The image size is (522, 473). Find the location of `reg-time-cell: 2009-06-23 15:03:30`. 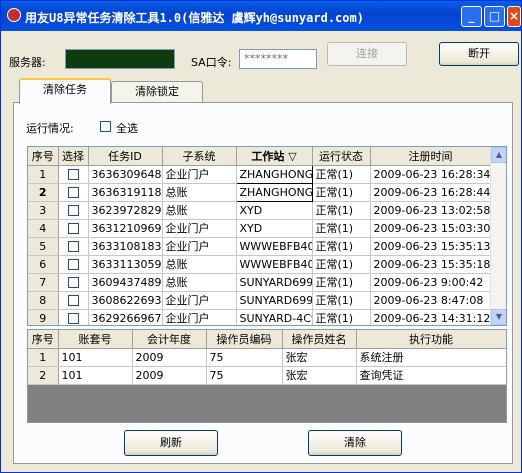

reg-time-cell: 2009-06-23 15:03:30 is located at coordinates (431, 228).